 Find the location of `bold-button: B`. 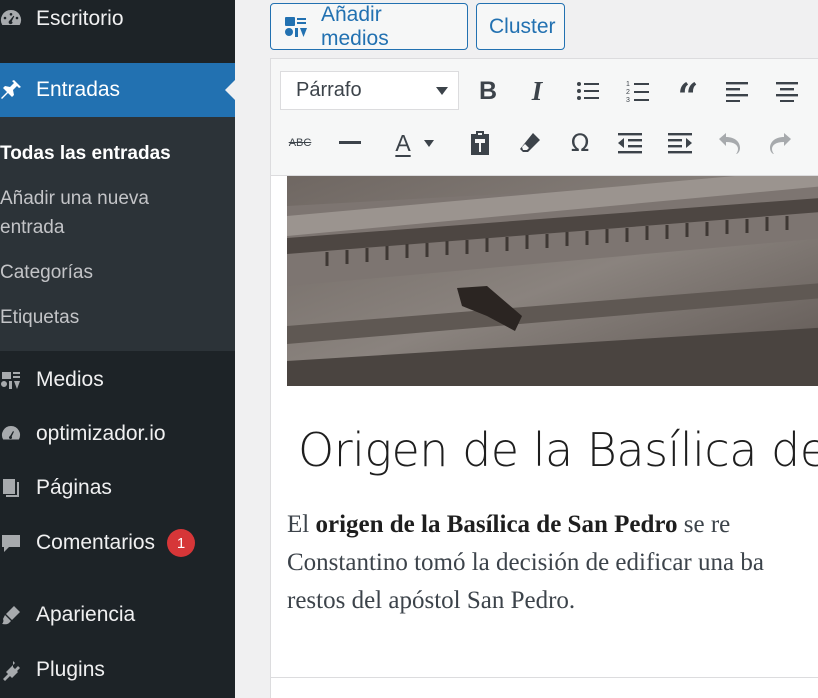

bold-button: B is located at coordinates (488, 91).